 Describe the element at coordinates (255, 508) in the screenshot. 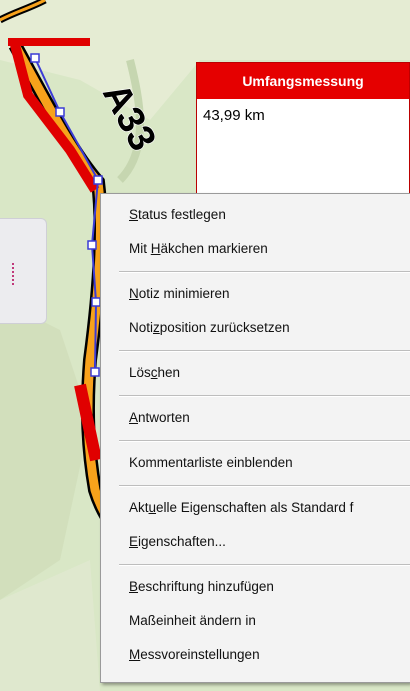

I see `menu-item-aktuelle-eigenschaften-als-standard-f: Aktuelle Eigenschaften als Standard f` at that location.